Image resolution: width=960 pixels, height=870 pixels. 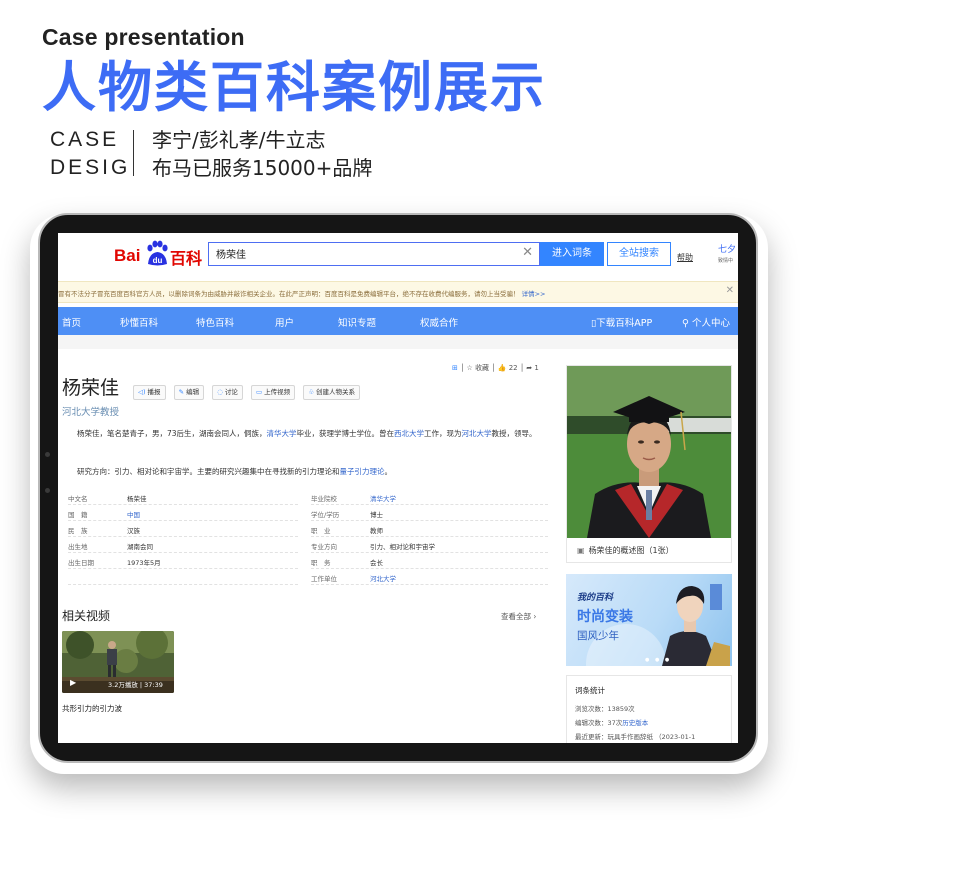 What do you see at coordinates (143, 37) in the screenshot?
I see `eyebrow-title: Case presentation` at bounding box center [143, 37].